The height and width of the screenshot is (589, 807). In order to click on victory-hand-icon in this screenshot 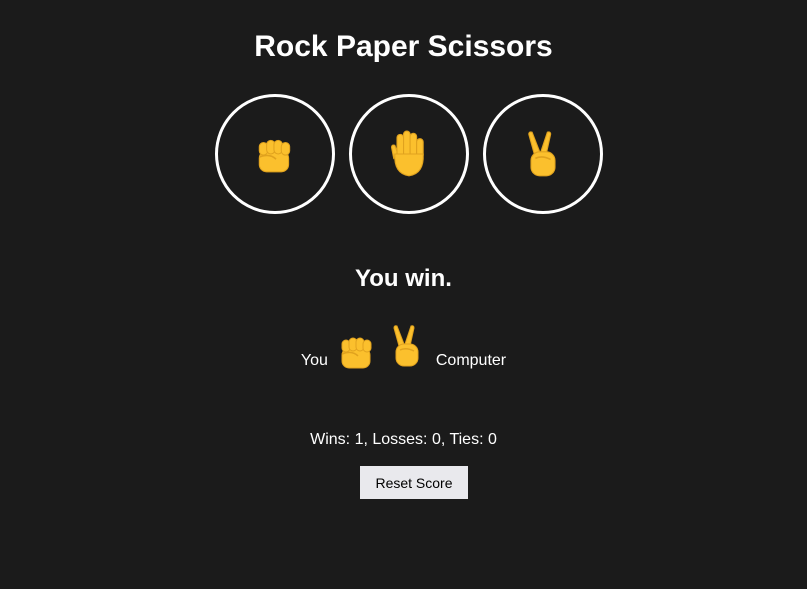, I will do `click(541, 154)`.